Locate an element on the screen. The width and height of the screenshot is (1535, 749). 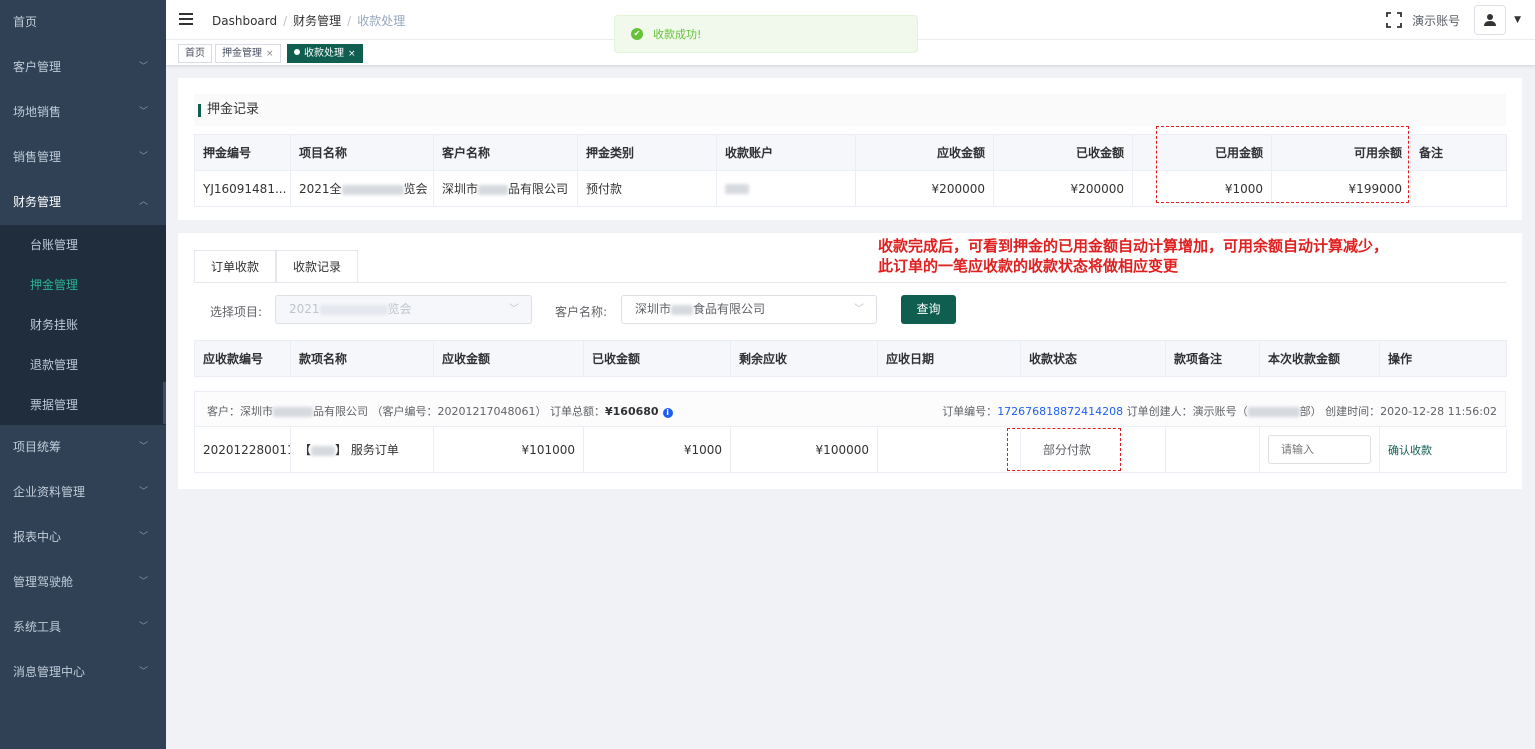
column-header: 押金类别 is located at coordinates (647, 152).